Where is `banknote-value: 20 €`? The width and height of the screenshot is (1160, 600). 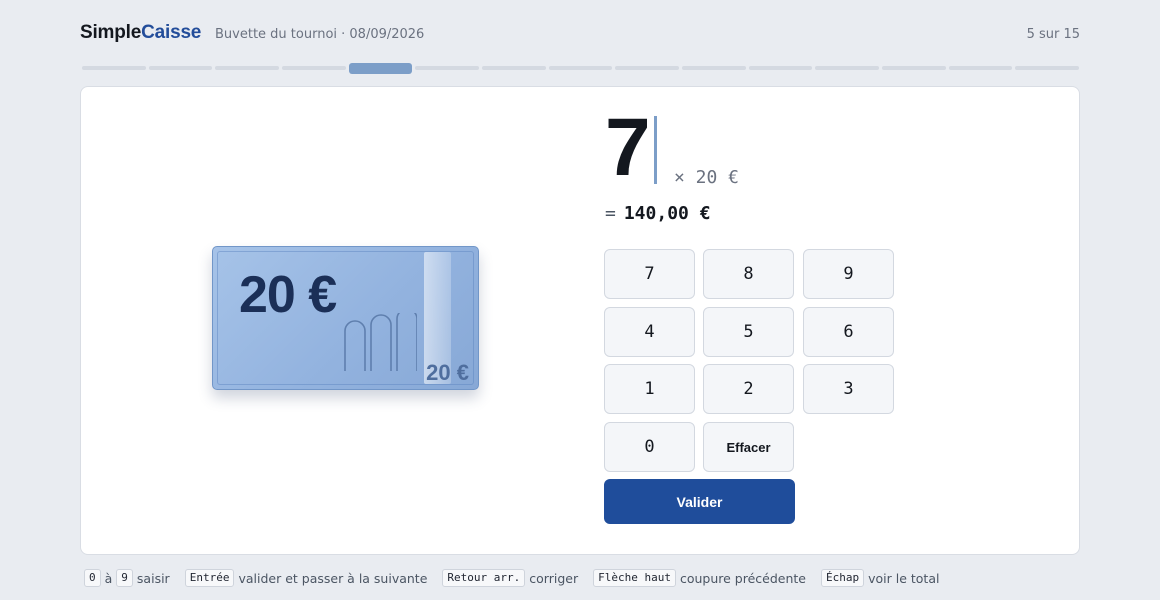 banknote-value: 20 € is located at coordinates (288, 295).